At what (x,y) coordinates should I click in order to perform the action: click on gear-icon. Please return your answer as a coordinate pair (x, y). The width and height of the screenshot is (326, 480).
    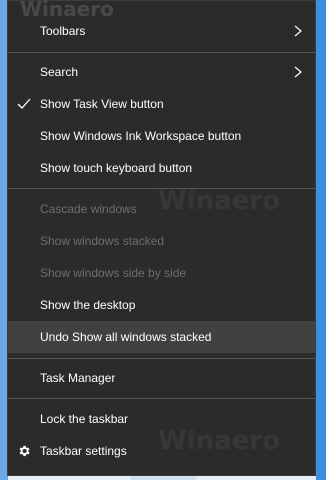
    Looking at the image, I should click on (24, 451).